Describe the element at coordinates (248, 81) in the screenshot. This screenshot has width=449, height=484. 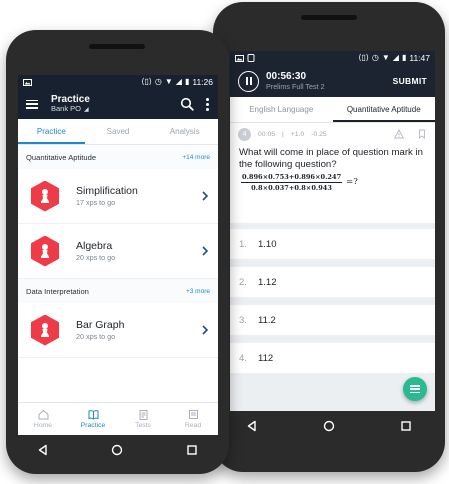
I see `pause-button` at that location.